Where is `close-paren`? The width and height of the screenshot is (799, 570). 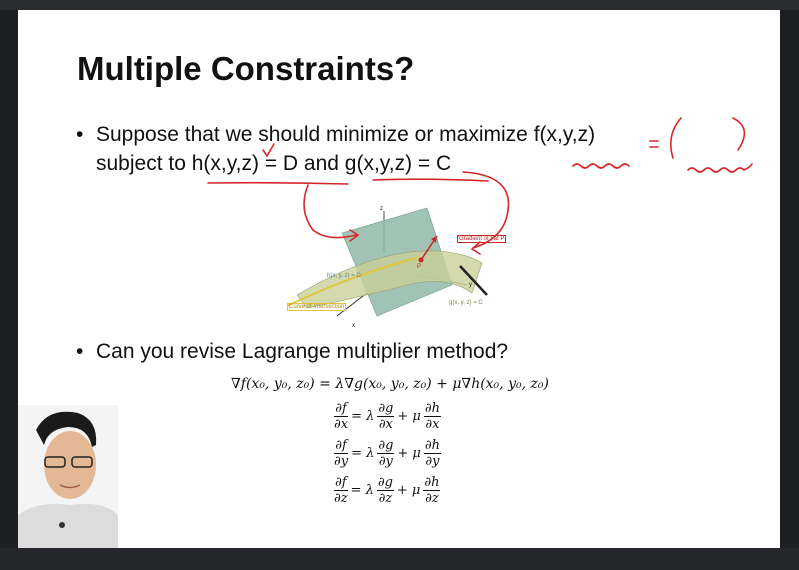 close-paren is located at coordinates (739, 134).